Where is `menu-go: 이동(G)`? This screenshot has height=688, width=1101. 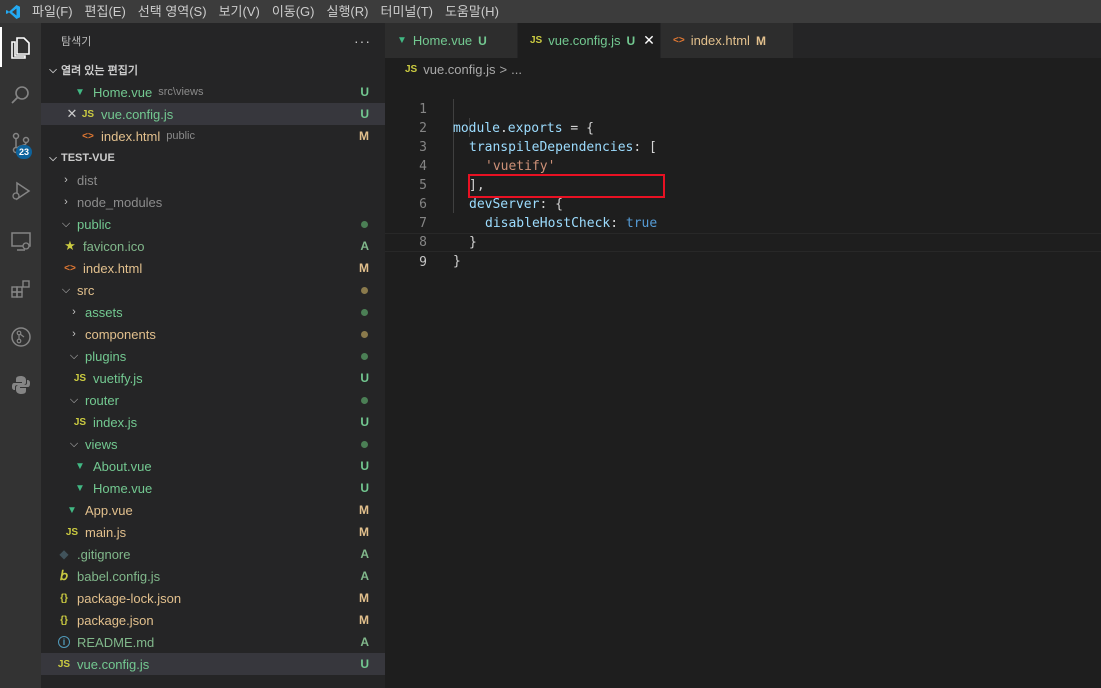 menu-go: 이동(G) is located at coordinates (293, 11).